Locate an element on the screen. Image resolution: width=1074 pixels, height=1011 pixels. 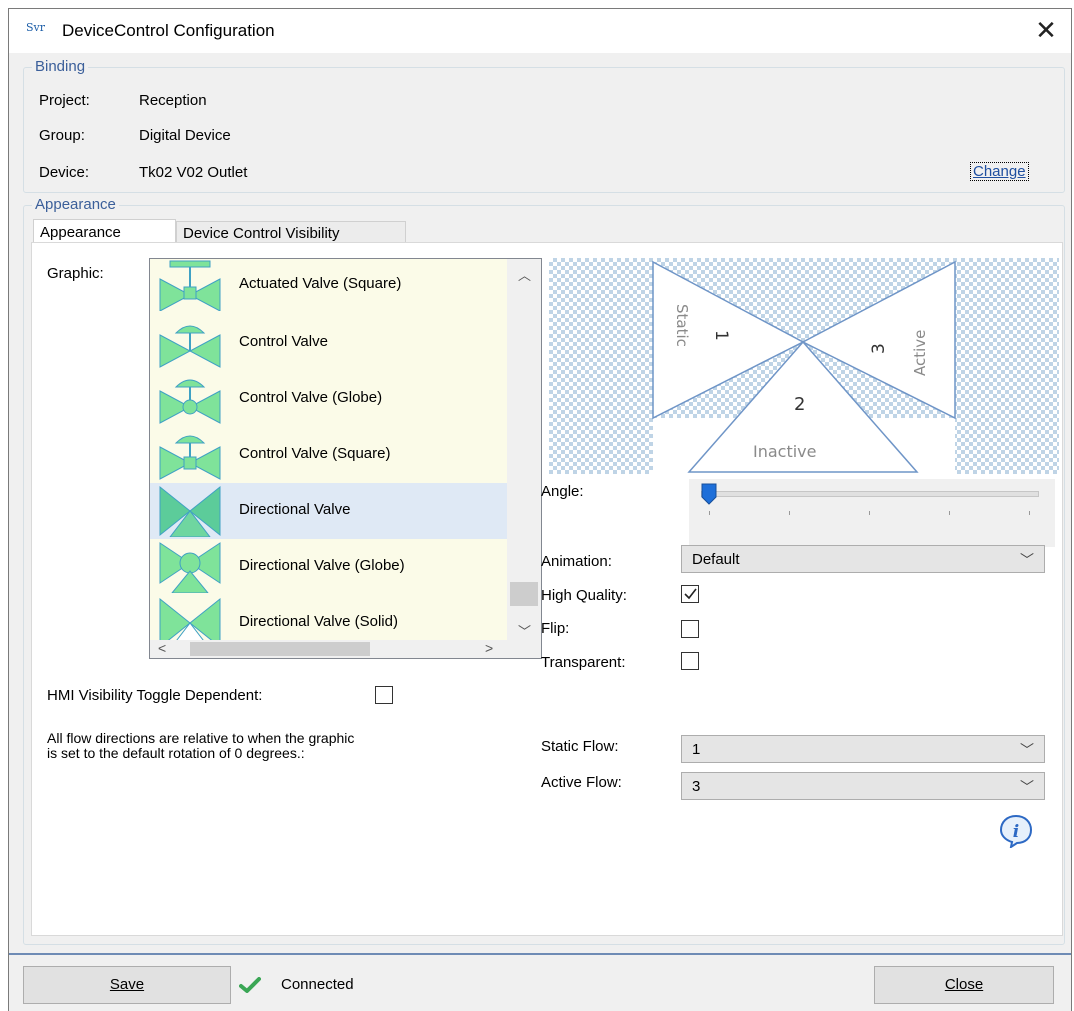
directional-valve-globe-icon is located at coordinates (190, 567).